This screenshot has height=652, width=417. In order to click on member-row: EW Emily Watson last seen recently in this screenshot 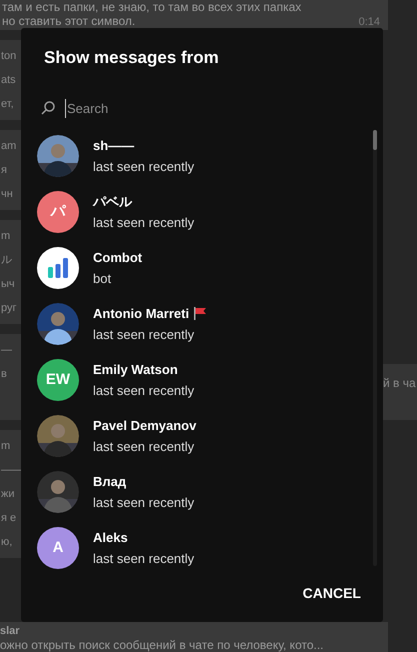, I will do `click(197, 380)`.